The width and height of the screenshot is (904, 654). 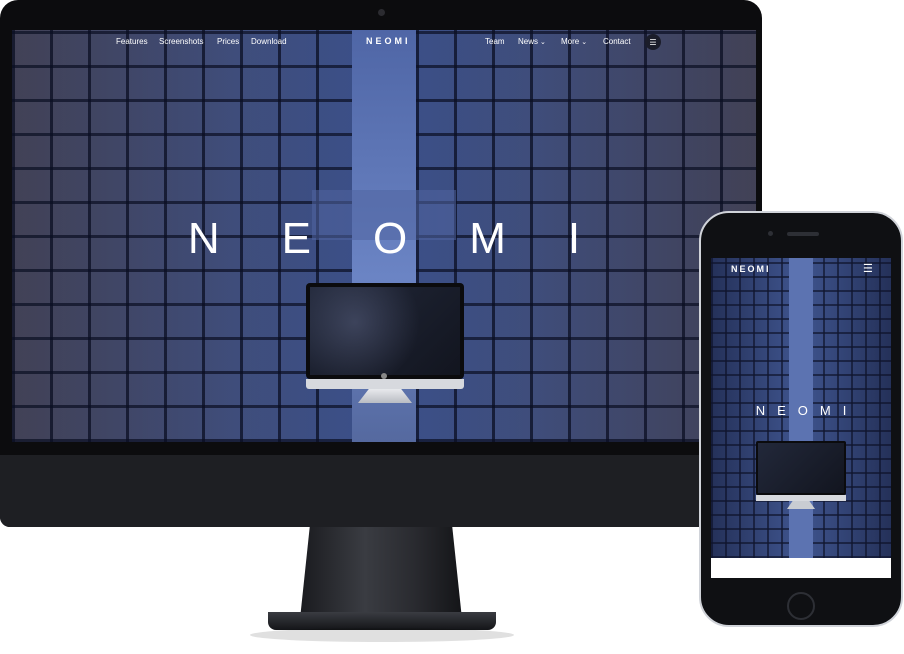 What do you see at coordinates (770, 233) in the screenshot?
I see `phone-camera` at bounding box center [770, 233].